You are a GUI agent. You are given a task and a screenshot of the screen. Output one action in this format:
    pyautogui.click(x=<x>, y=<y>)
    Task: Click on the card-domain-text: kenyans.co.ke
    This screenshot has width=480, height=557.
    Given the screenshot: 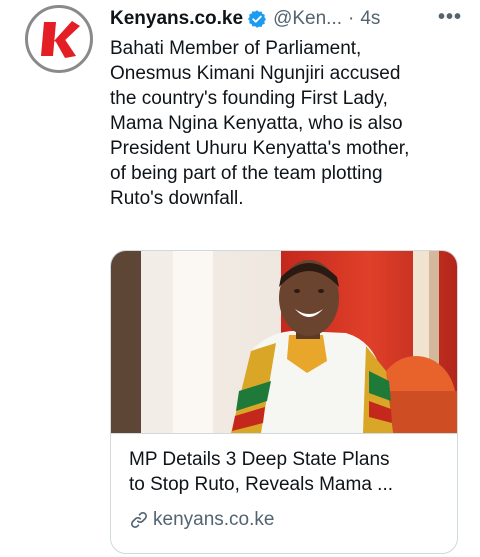 What is the action you would take?
    pyautogui.click(x=214, y=519)
    